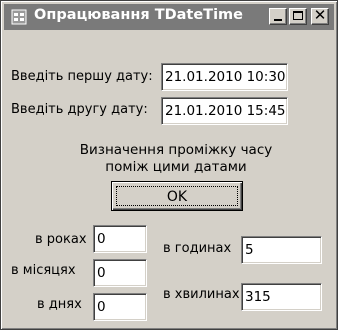 The height and width of the screenshot is (330, 338). Describe the element at coordinates (19, 17) in the screenshot. I see `app-icon` at that location.